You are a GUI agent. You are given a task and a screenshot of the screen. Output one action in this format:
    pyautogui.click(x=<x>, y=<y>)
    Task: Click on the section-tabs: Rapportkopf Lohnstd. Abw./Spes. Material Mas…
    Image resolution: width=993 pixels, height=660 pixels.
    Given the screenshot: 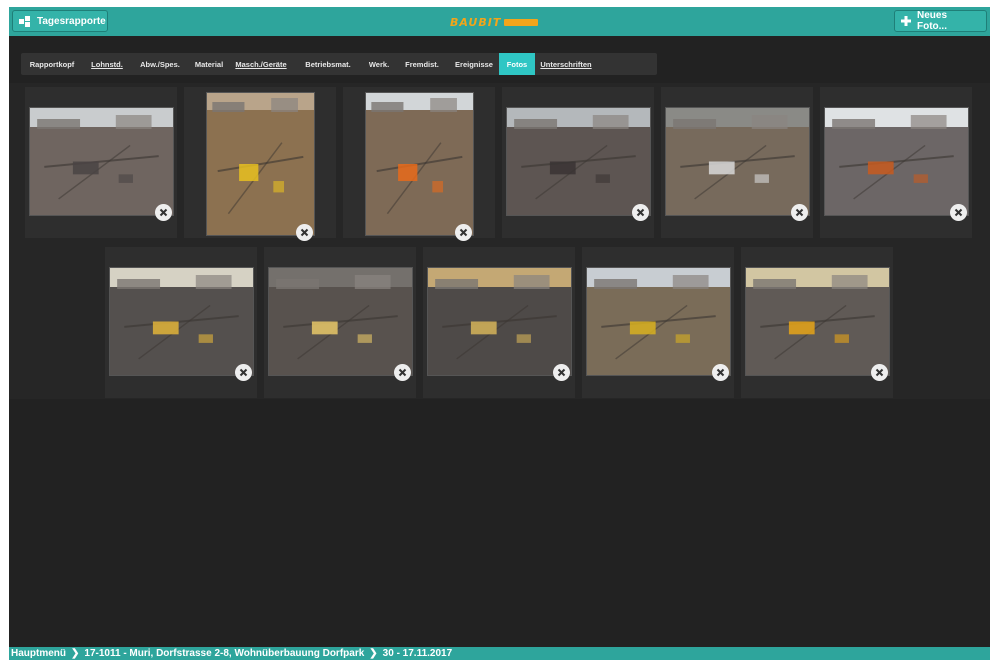 What is the action you would take?
    pyautogui.click(x=339, y=64)
    